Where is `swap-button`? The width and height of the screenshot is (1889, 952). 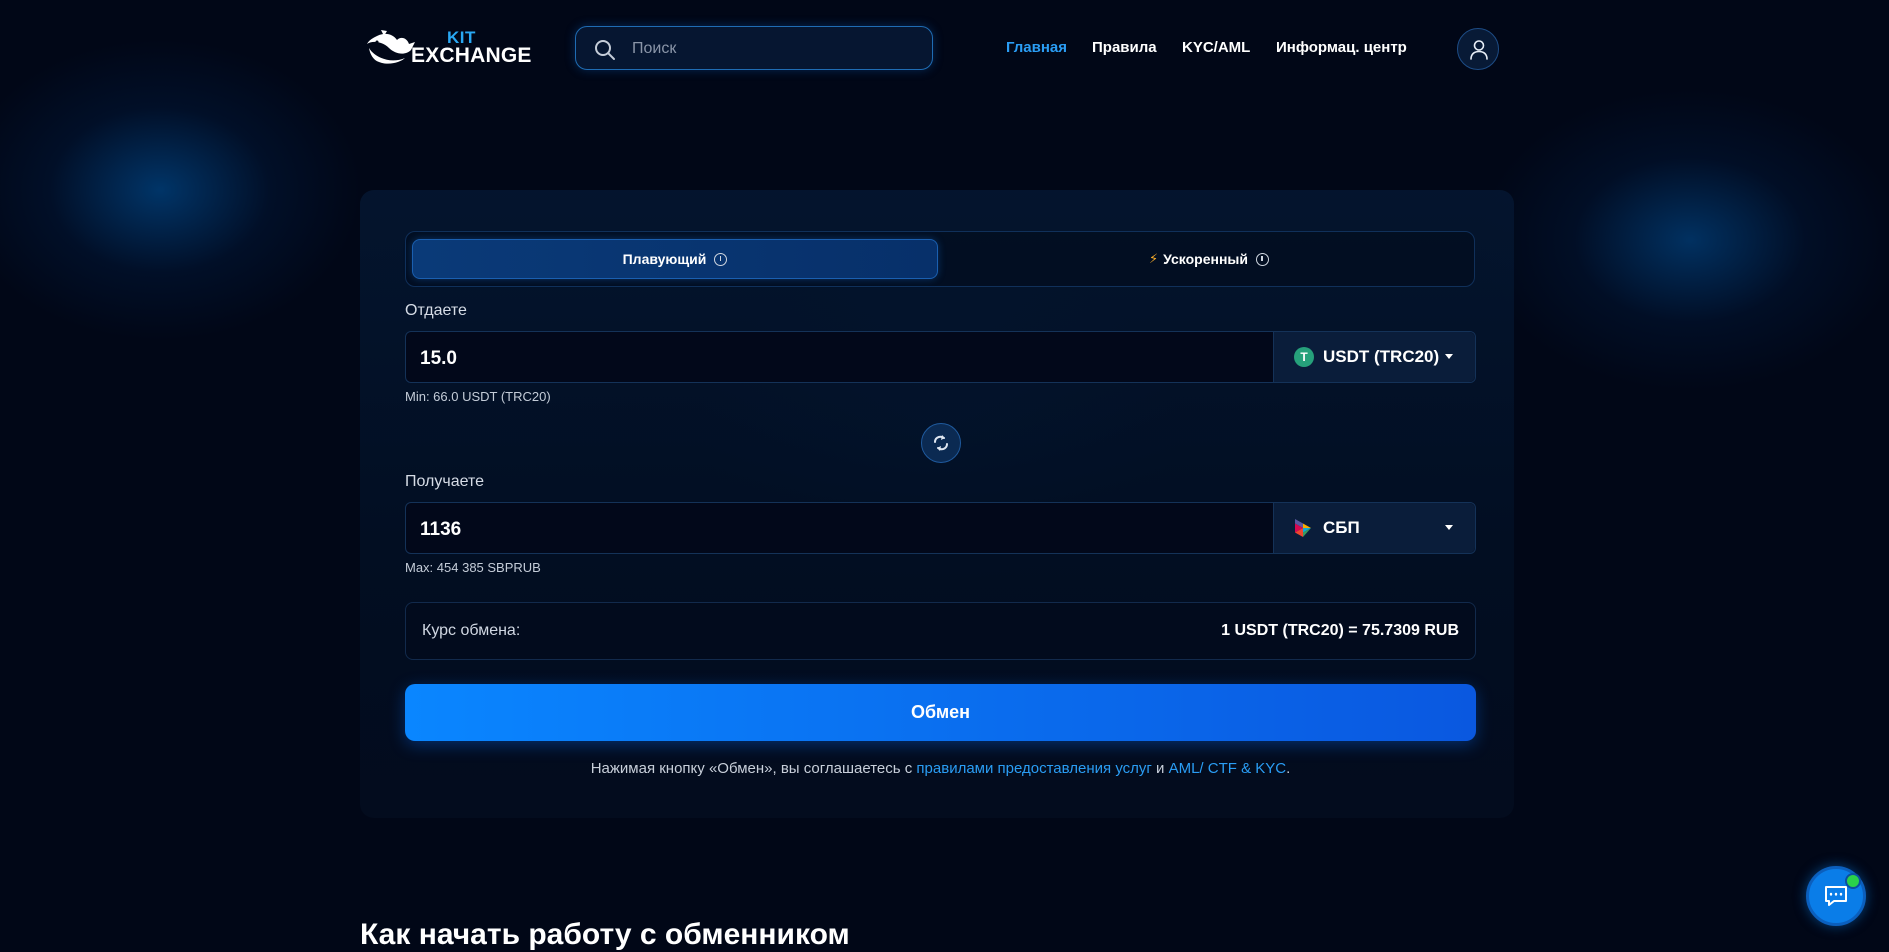 swap-button is located at coordinates (941, 443).